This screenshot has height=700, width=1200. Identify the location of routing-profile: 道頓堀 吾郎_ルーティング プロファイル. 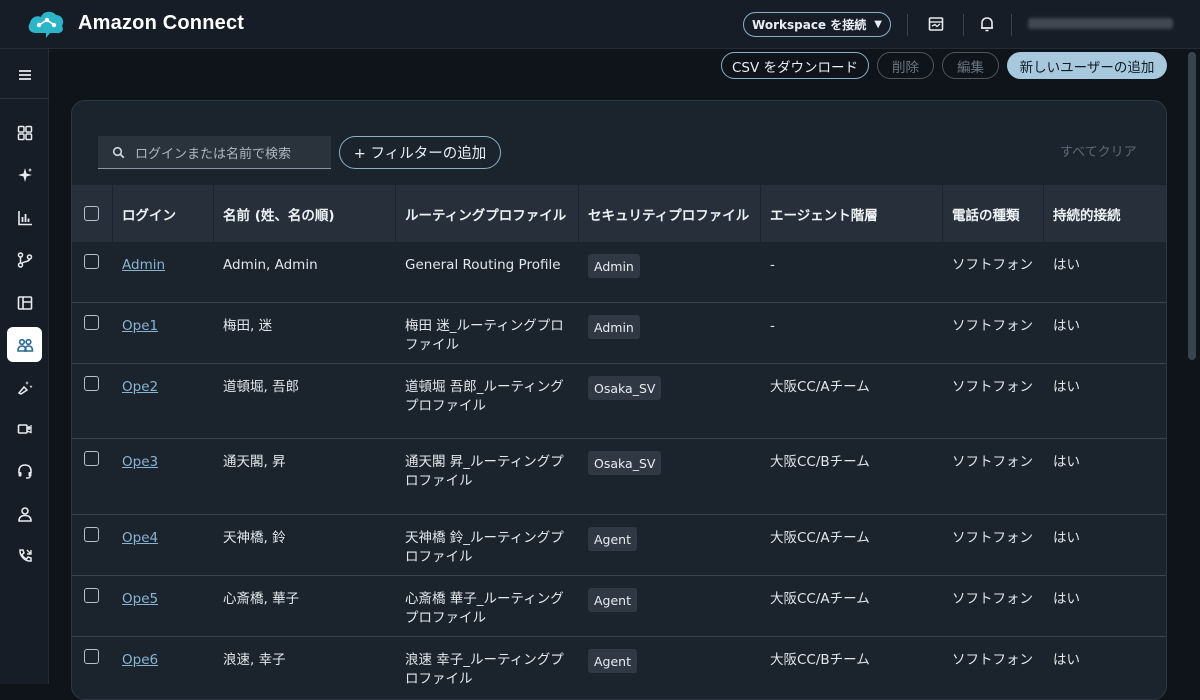
(484, 397).